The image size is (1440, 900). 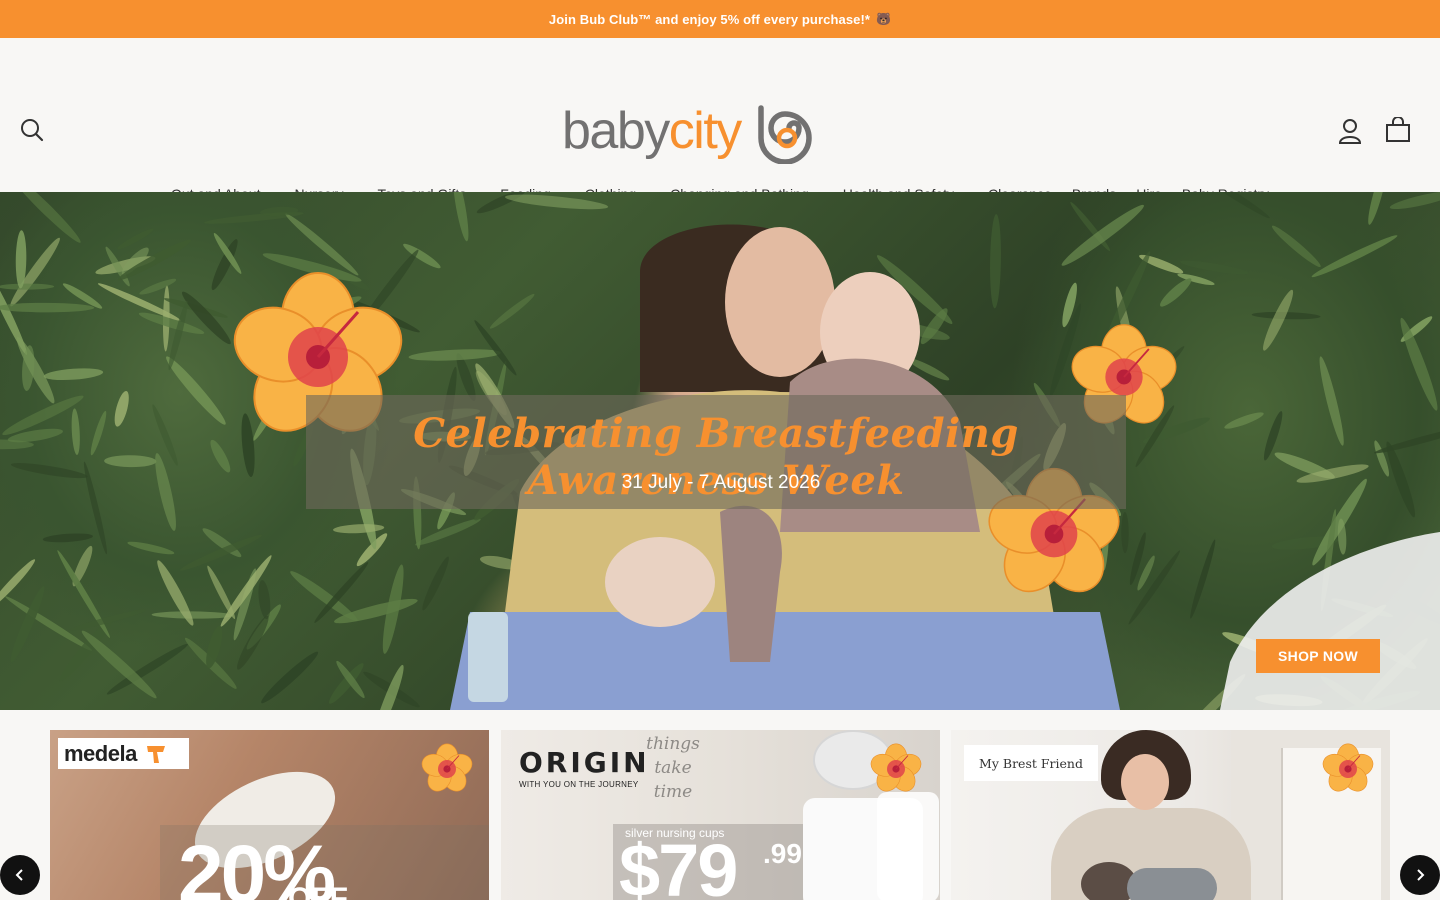 I want to click on bottle-image, so click(x=908, y=846).